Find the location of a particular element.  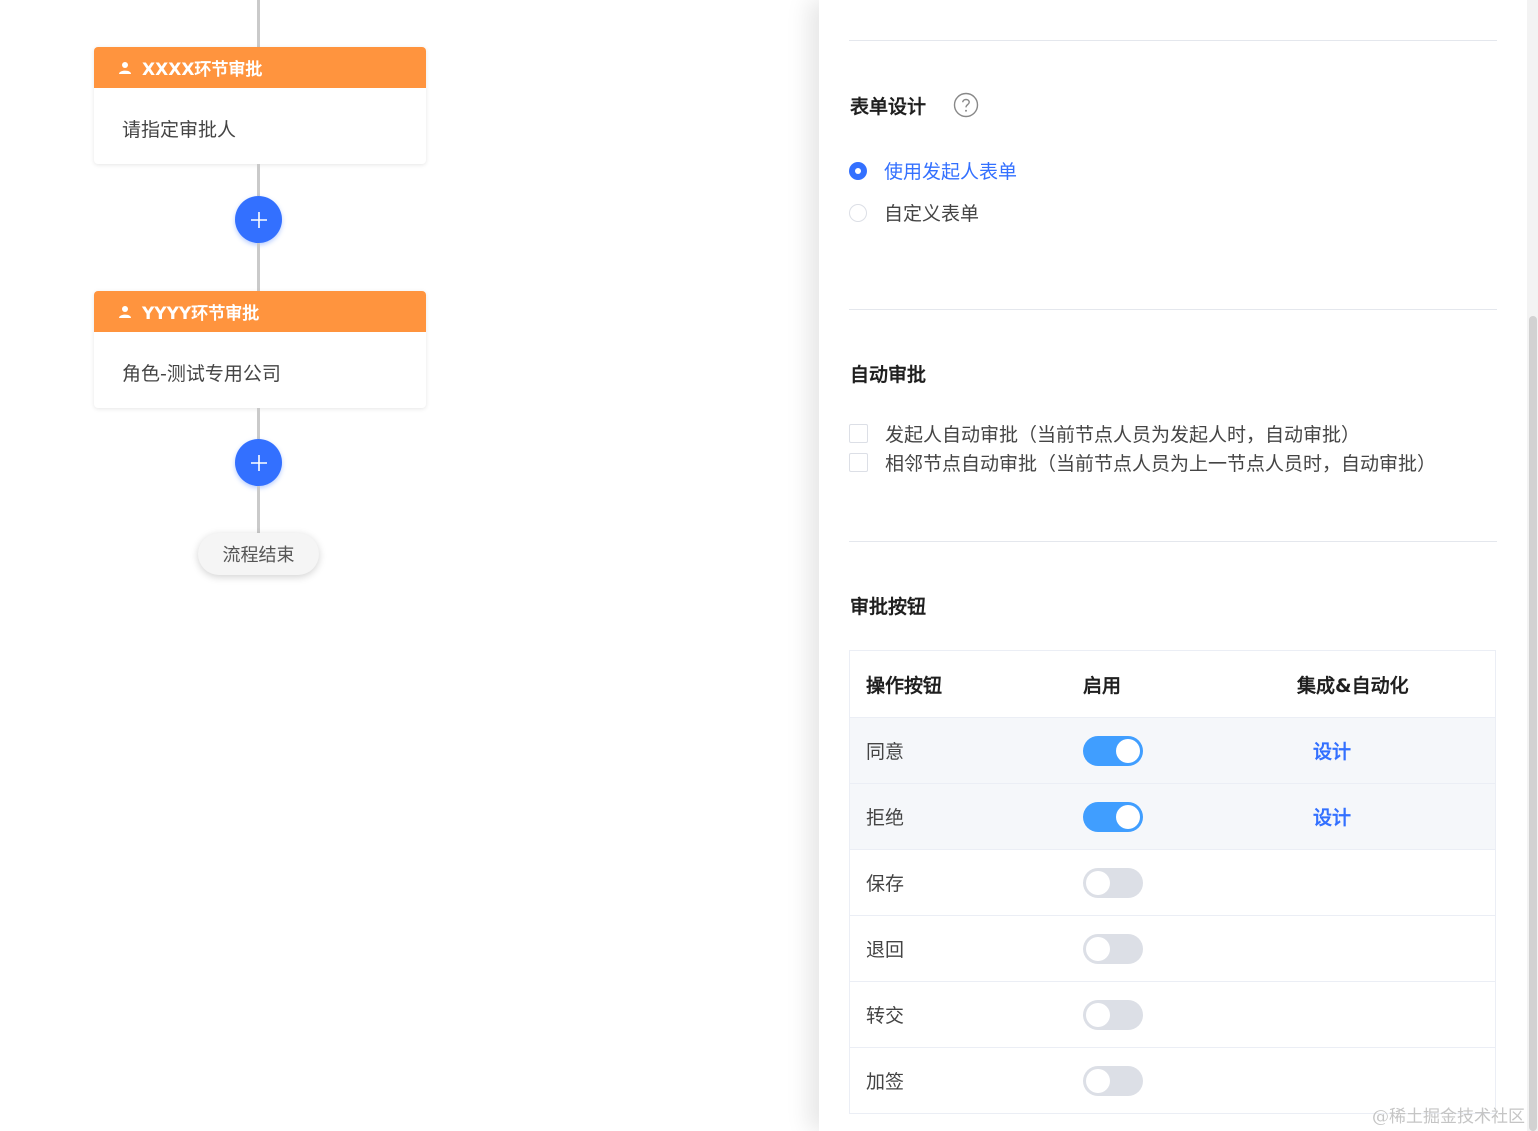

watermark: @稀土掘金技术社区 is located at coordinates (1448, 1117).